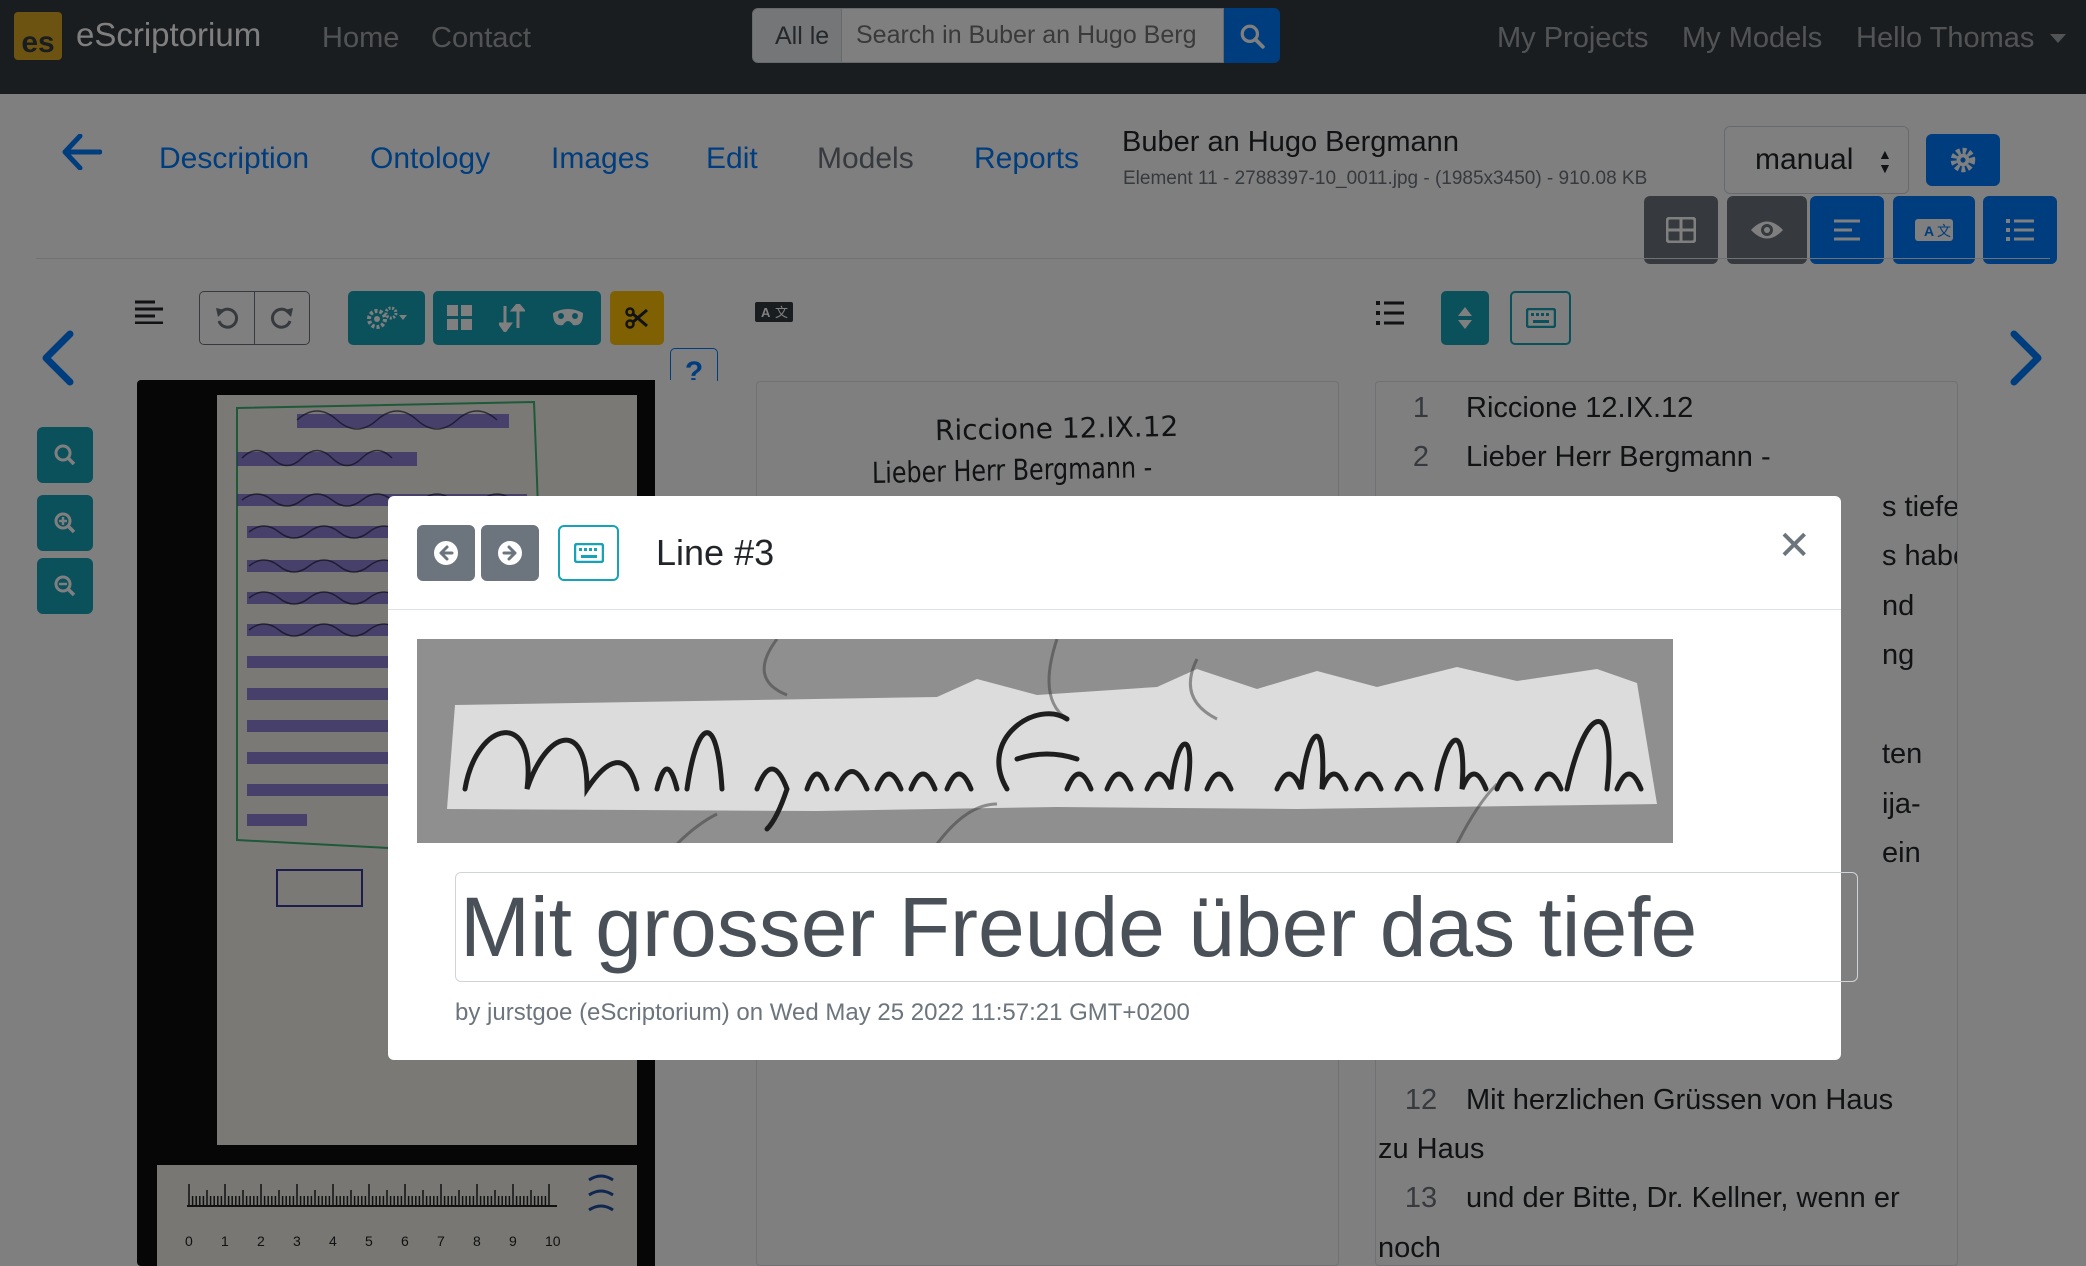 The image size is (2086, 1266). I want to click on previous-line-button, so click(446, 553).